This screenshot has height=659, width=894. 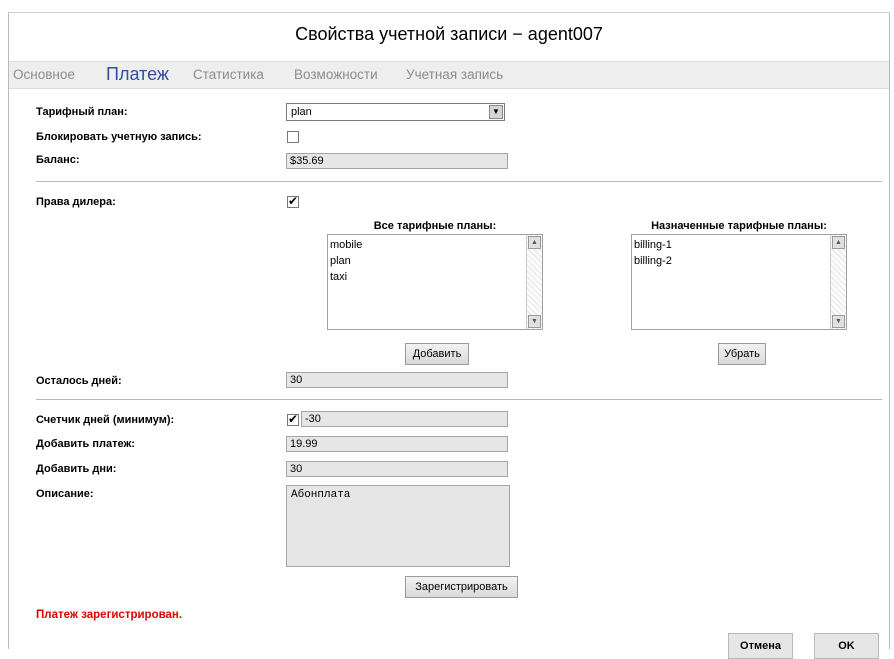 What do you see at coordinates (449, 34) in the screenshot?
I see `window-title: Свойства учетной записи − agent007` at bounding box center [449, 34].